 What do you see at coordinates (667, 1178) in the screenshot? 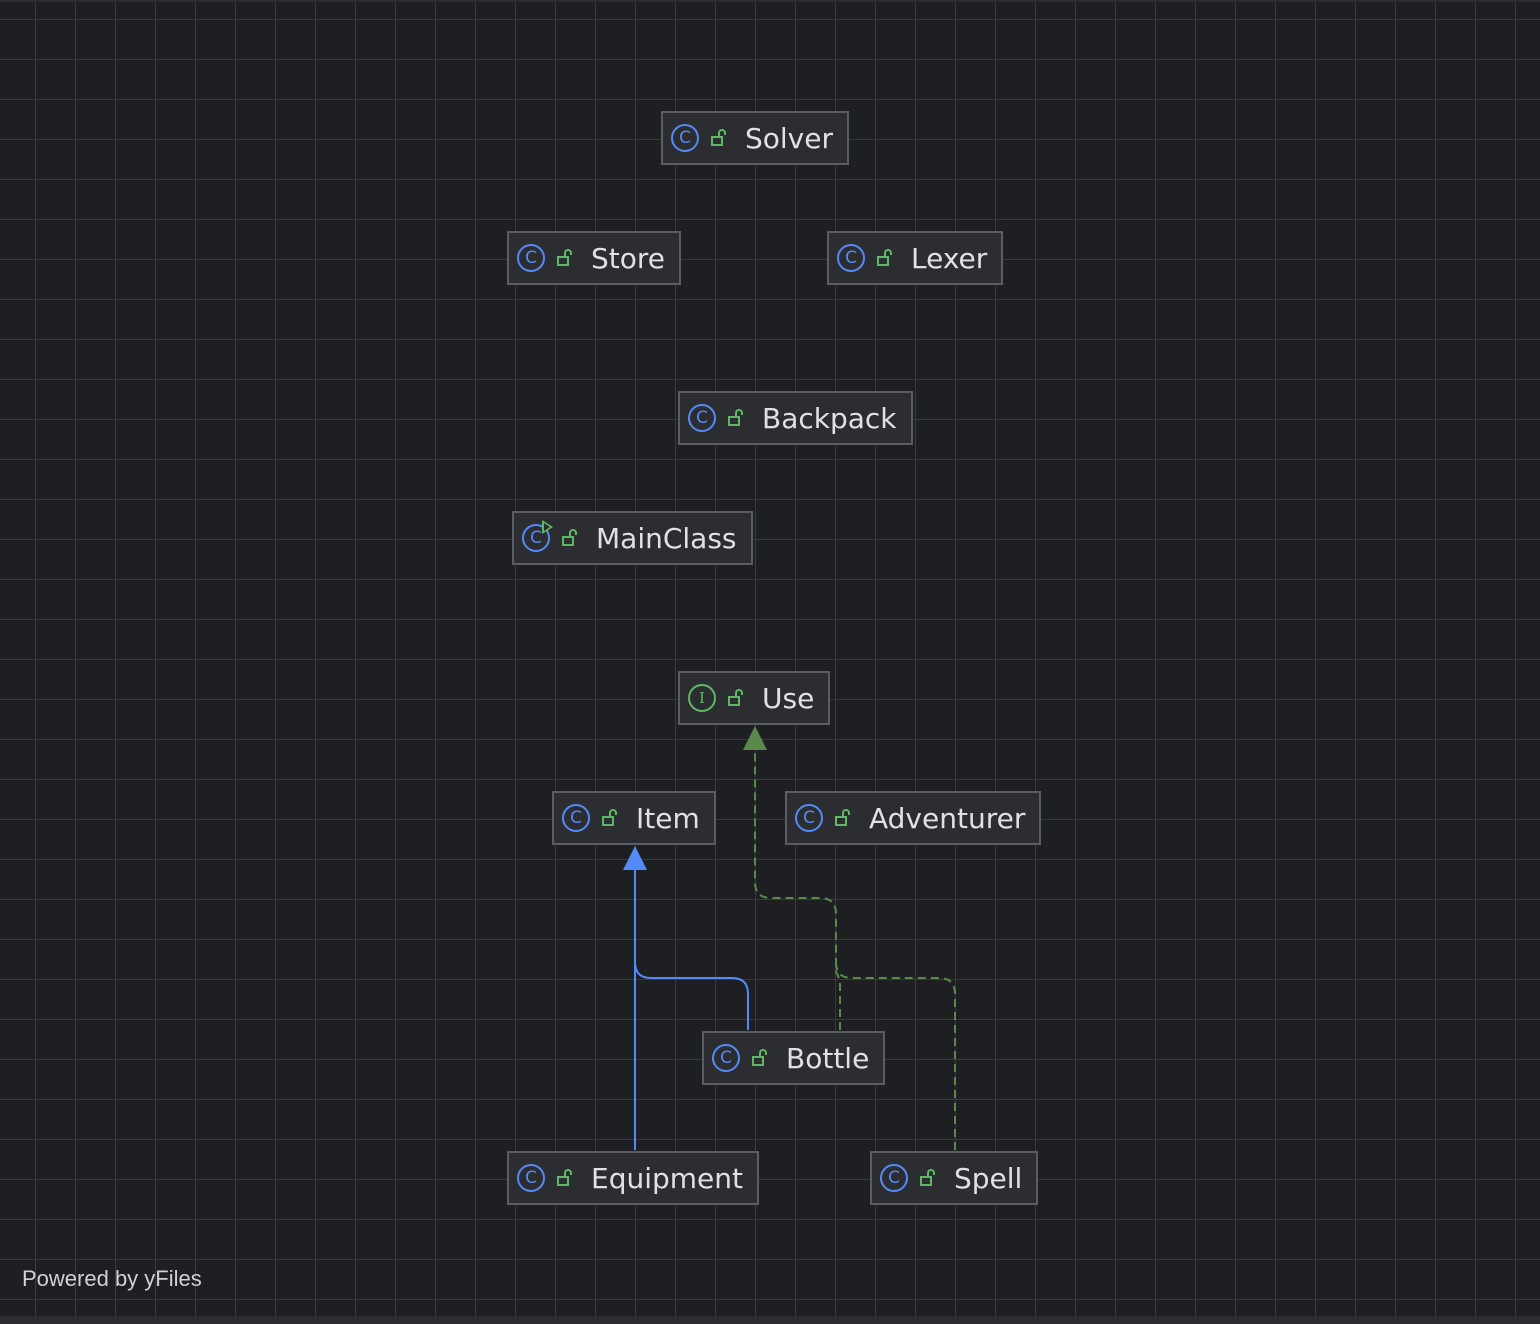
I see `node-label: Equipment` at bounding box center [667, 1178].